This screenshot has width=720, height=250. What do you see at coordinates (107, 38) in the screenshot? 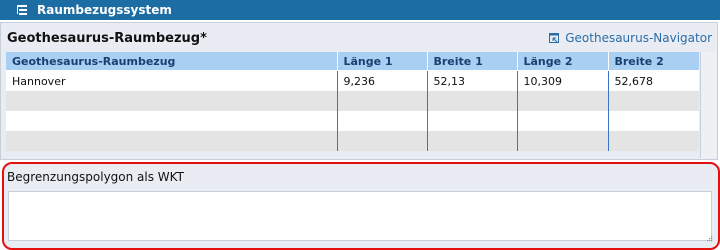
I see `section-heading: Geothesaurus-Raumbezug*` at bounding box center [107, 38].